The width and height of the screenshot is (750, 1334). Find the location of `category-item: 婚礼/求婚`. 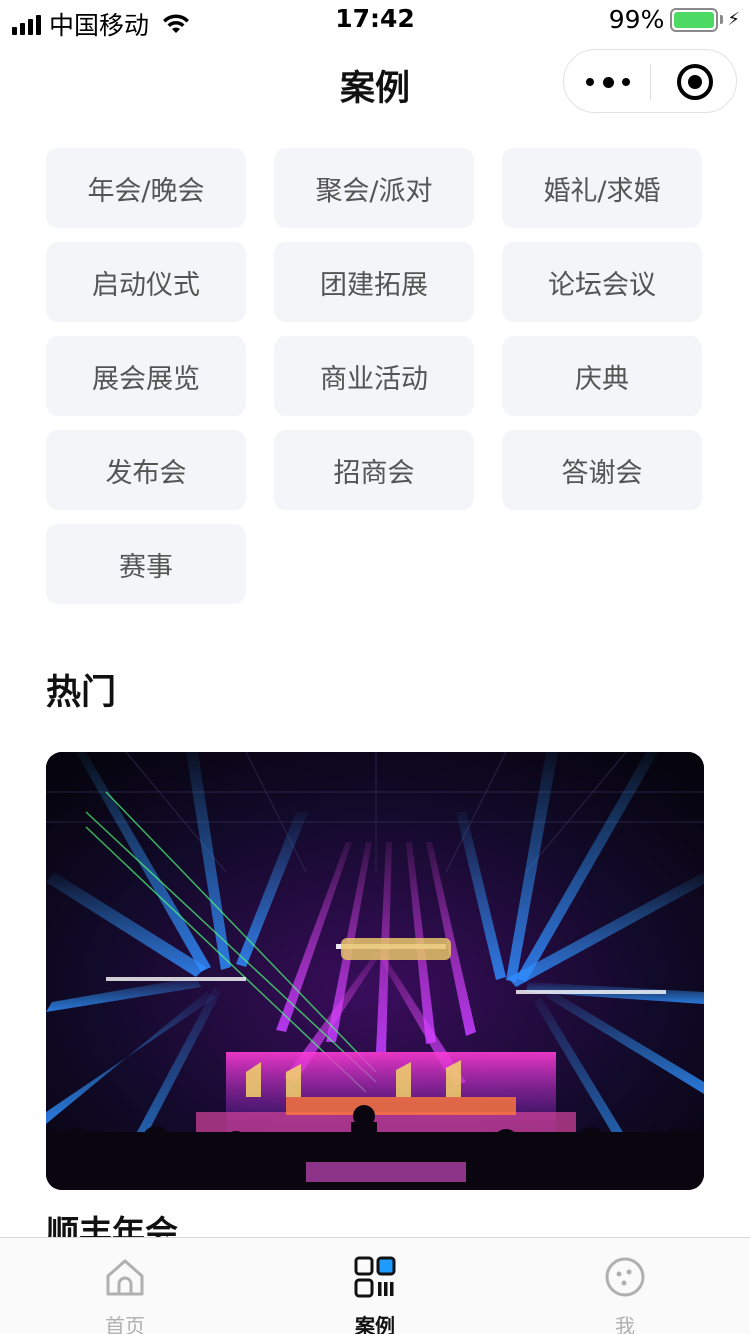

category-item: 婚礼/求婚 is located at coordinates (602, 188).